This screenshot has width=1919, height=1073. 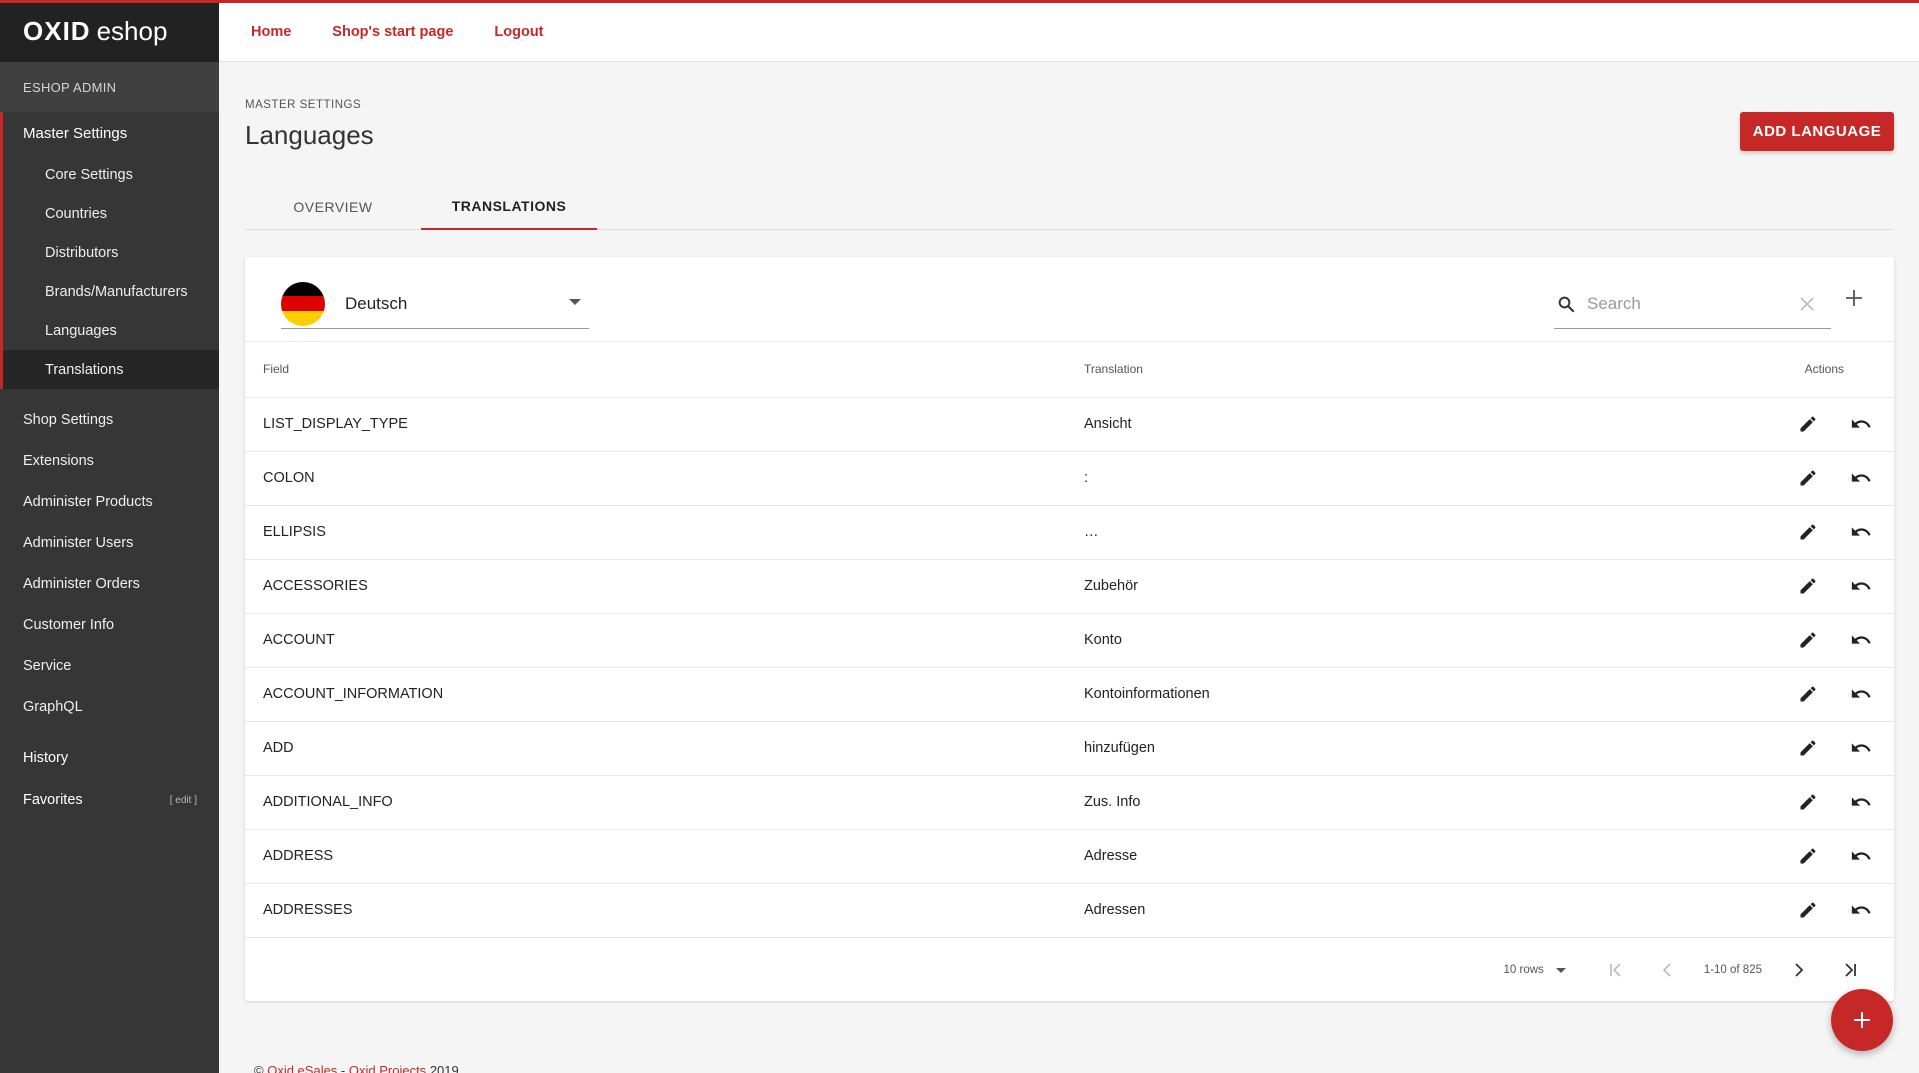 I want to click on sidebar-item-favorites: Favorites [ edit ], so click(x=109, y=800).